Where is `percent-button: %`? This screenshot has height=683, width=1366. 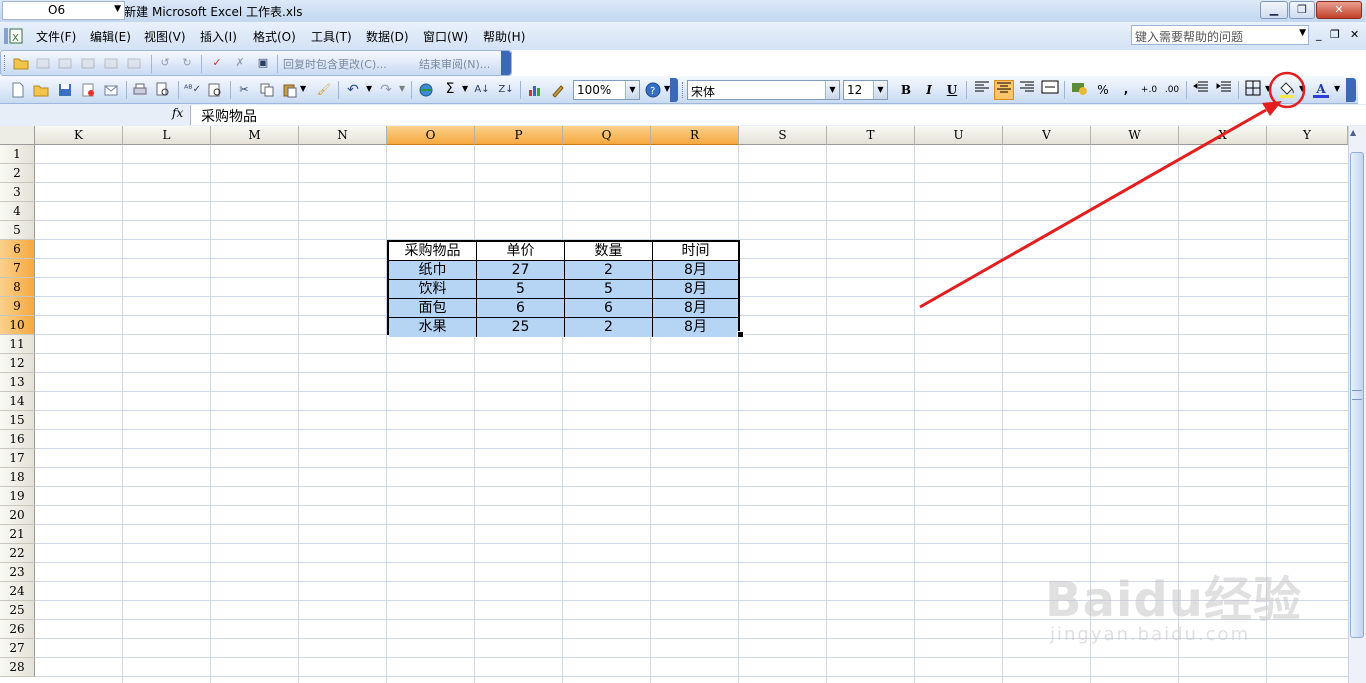 percent-button: % is located at coordinates (1103, 90).